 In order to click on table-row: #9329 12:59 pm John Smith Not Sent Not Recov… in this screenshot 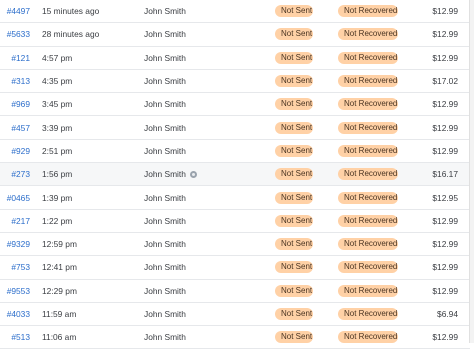, I will do `click(235, 245)`.